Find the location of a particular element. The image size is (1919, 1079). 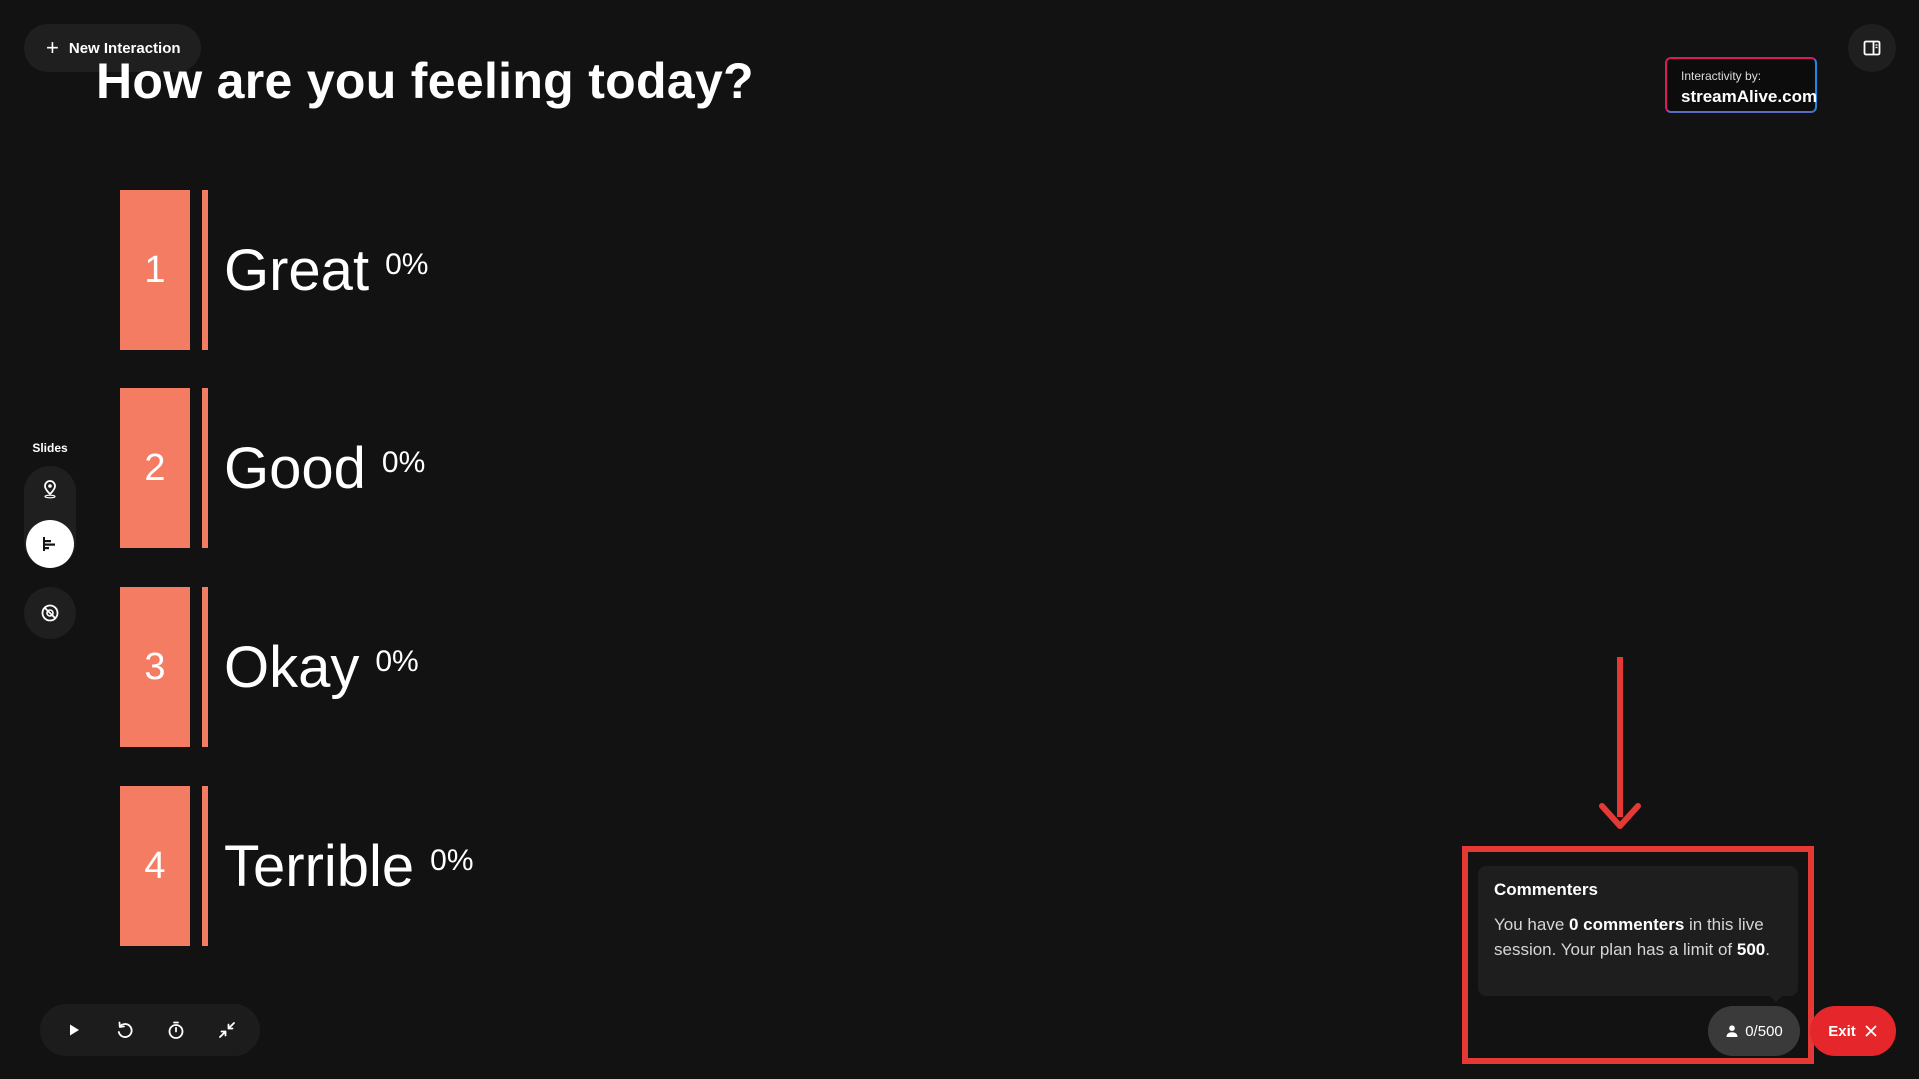

slide-poll-button is located at coordinates (50, 544).